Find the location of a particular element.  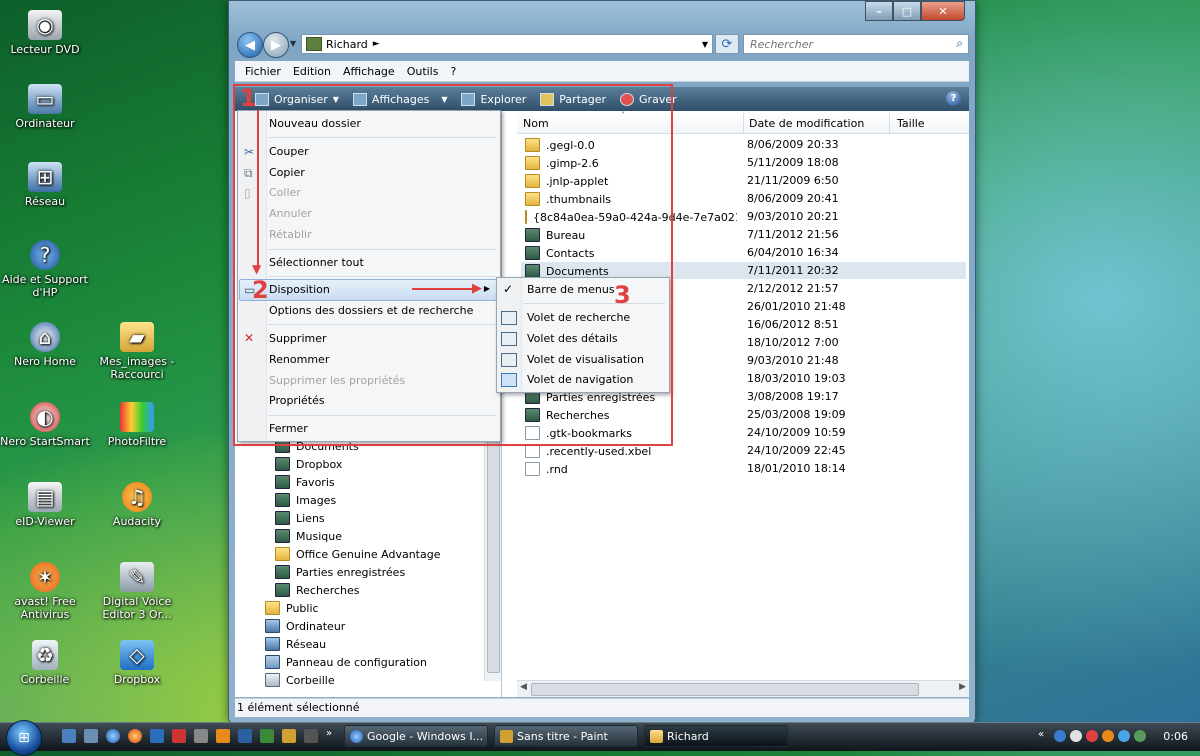

switch-windows-icon is located at coordinates (91, 736).